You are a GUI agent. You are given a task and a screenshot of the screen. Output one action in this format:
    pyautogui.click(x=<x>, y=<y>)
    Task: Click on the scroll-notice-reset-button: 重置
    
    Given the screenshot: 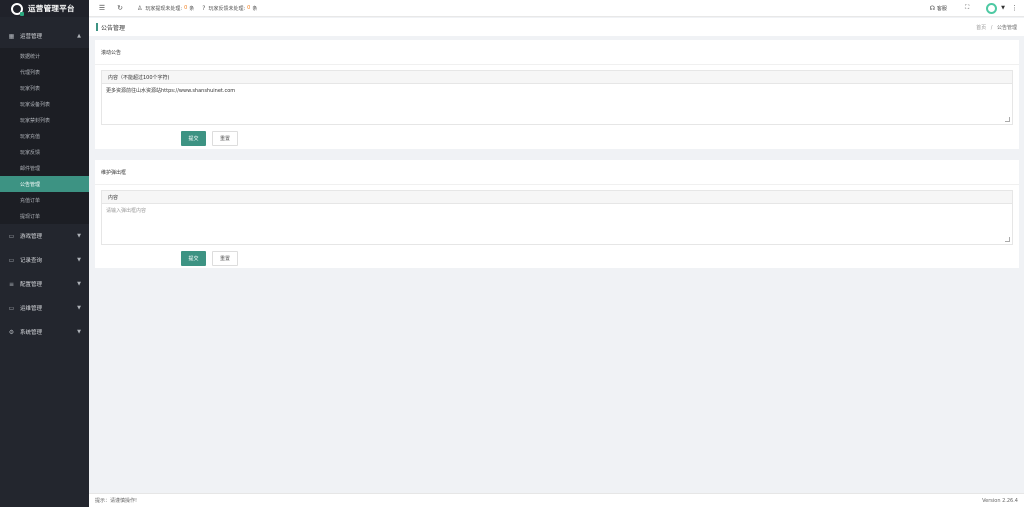 What is the action you would take?
    pyautogui.click(x=225, y=138)
    